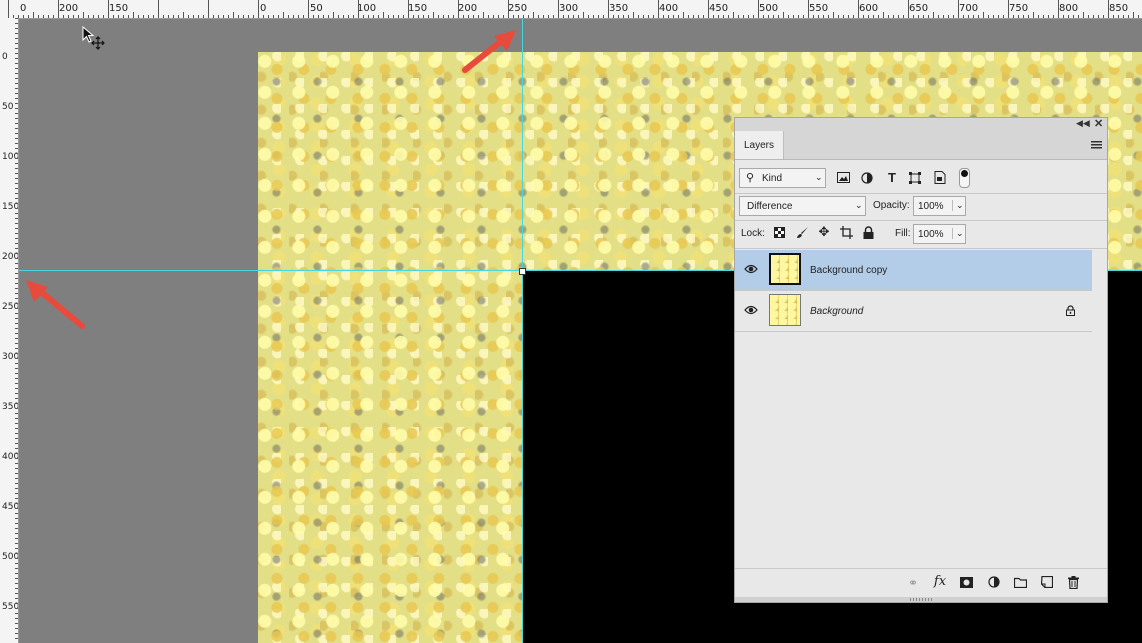 The image size is (1142, 643). What do you see at coordinates (802, 206) in the screenshot?
I see `blend-mode-select: Difference ⌄` at bounding box center [802, 206].